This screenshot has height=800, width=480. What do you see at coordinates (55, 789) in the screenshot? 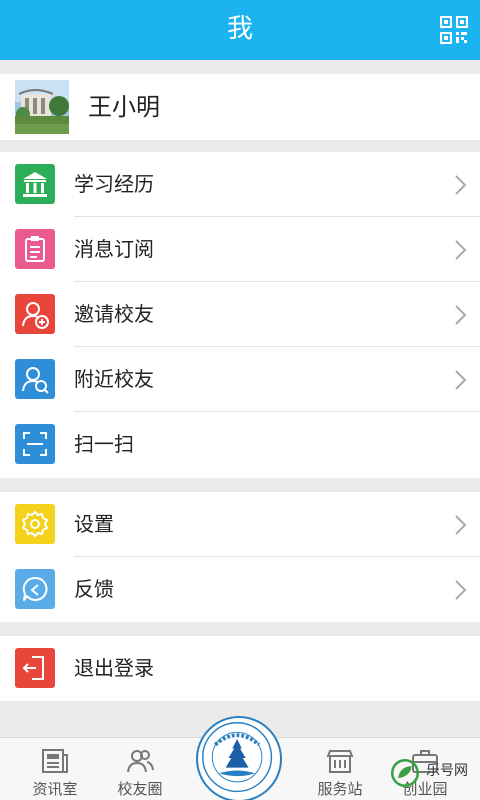
I see `tab-label: 资讯室` at bounding box center [55, 789].